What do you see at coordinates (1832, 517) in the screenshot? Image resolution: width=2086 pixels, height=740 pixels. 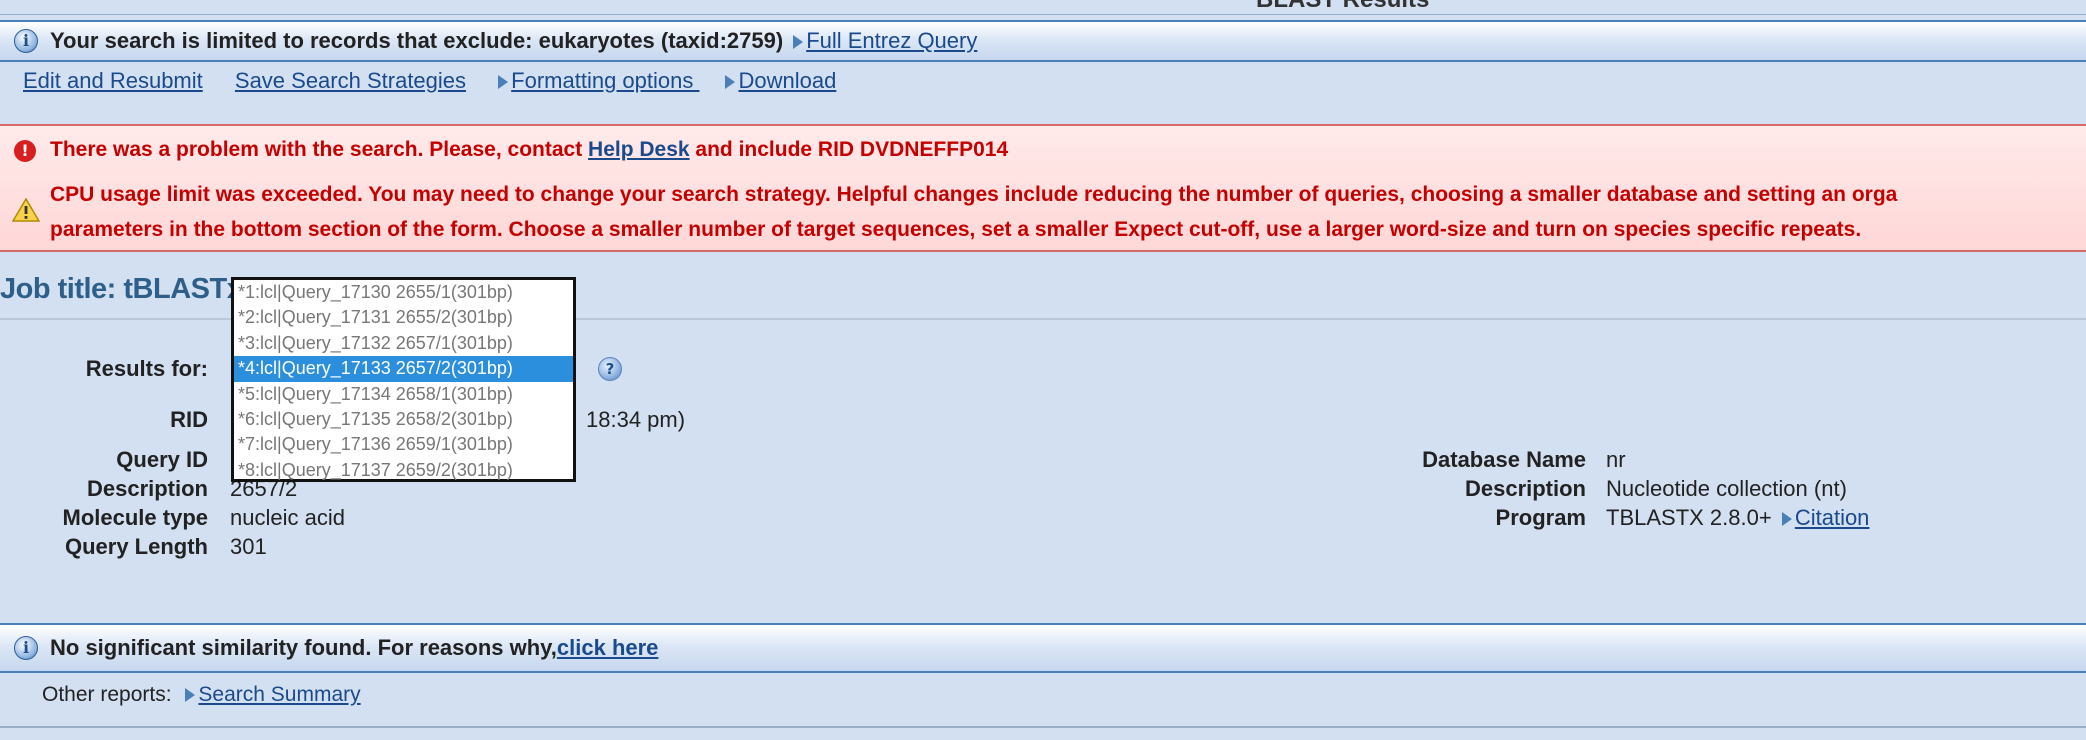 I see `citation-label: Citation` at bounding box center [1832, 517].